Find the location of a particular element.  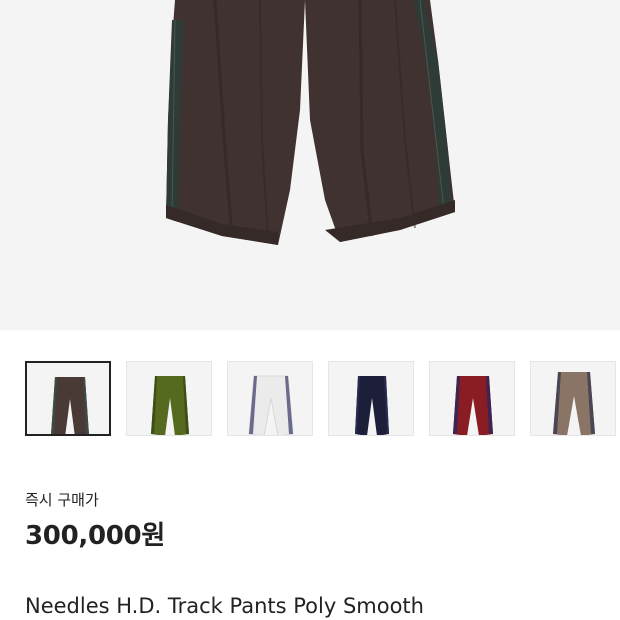

thumbnail-red is located at coordinates (472, 398).